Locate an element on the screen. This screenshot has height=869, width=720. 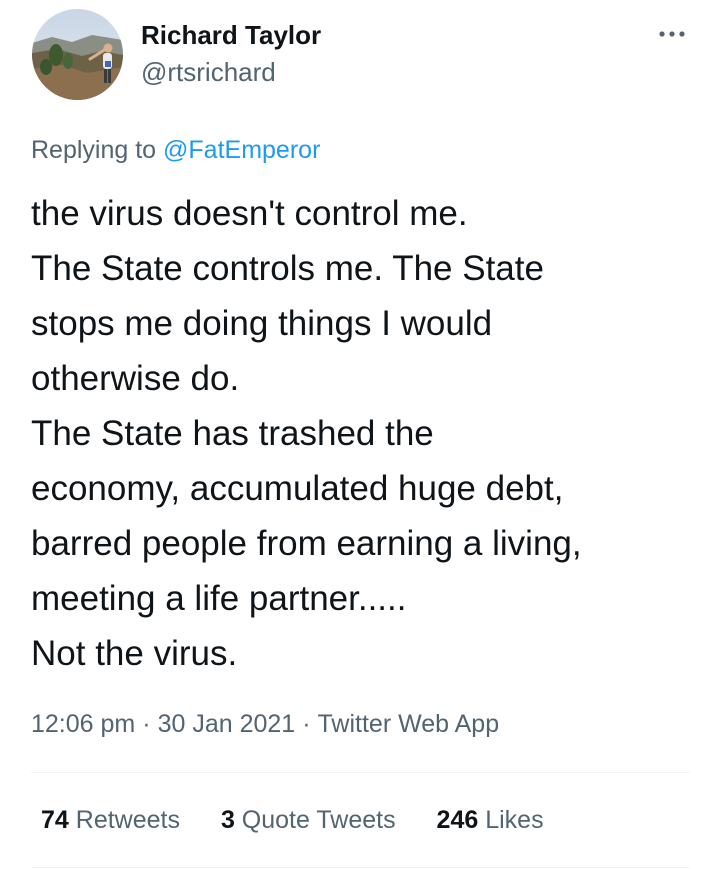
likes-stat: 246 Likes is located at coordinates (490, 820).